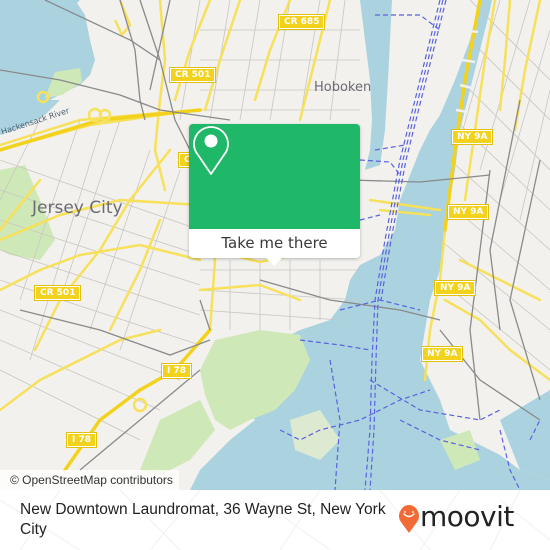  I want to click on popup-header, so click(274, 176).